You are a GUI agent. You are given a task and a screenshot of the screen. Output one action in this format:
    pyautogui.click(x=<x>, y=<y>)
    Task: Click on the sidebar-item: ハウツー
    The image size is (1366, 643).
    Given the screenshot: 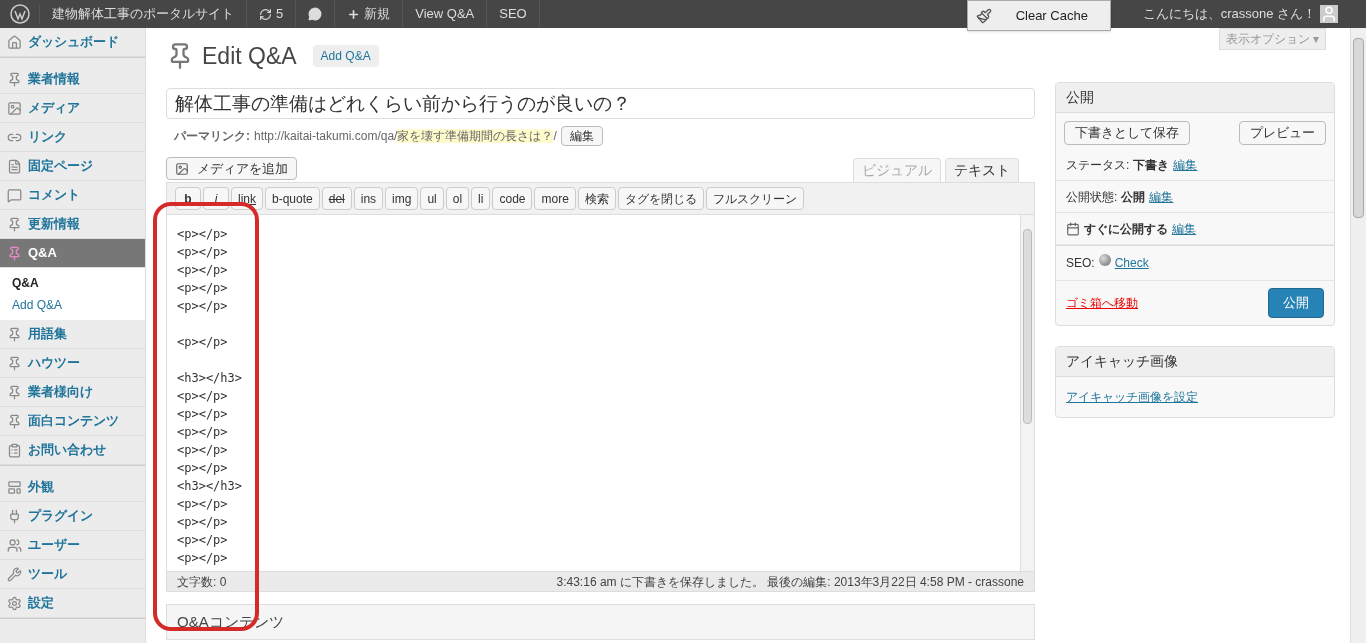 What is the action you would take?
    pyautogui.click(x=72, y=363)
    